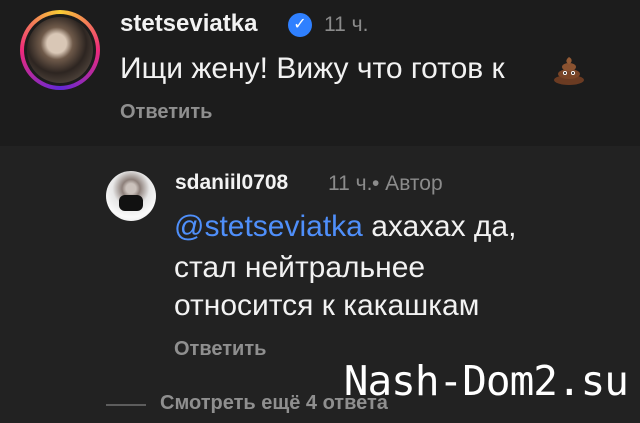 The height and width of the screenshot is (423, 640). I want to click on avatar-ring-inner, so click(60, 50).